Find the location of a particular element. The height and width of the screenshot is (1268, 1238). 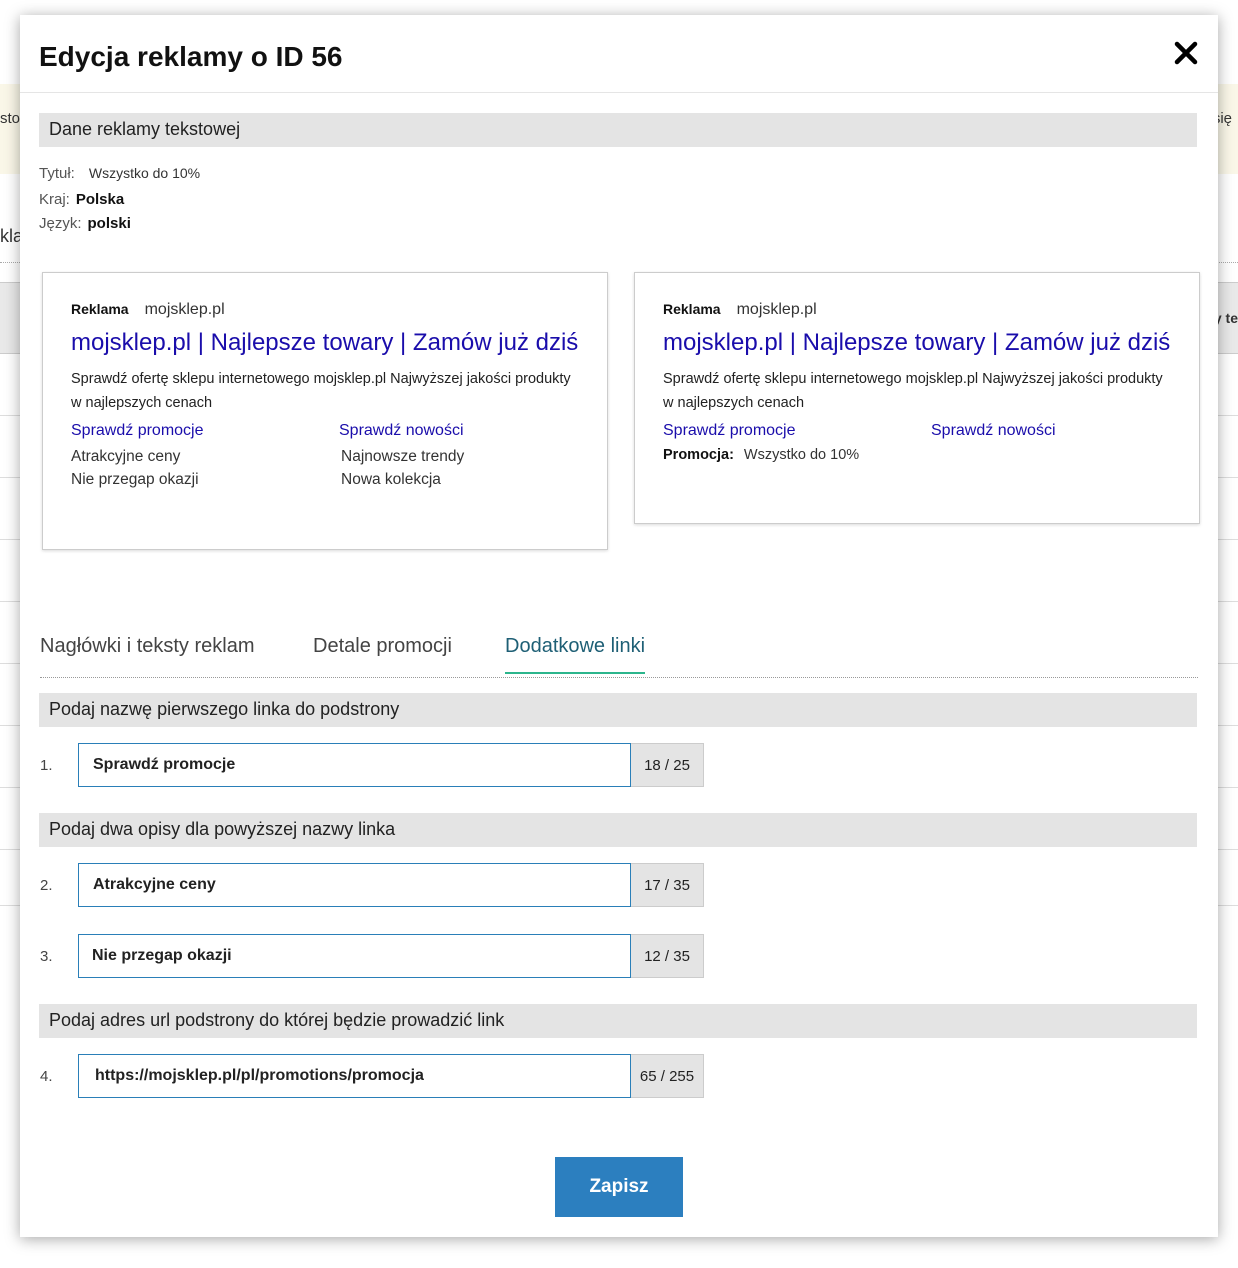

sitelink-url-input is located at coordinates (354, 1076).